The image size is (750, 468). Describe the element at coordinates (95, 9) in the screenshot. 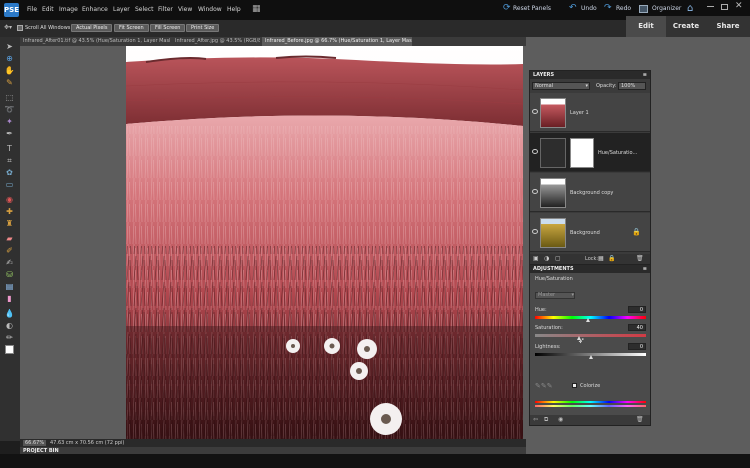

I see `menu-enhance: Enhance` at that location.